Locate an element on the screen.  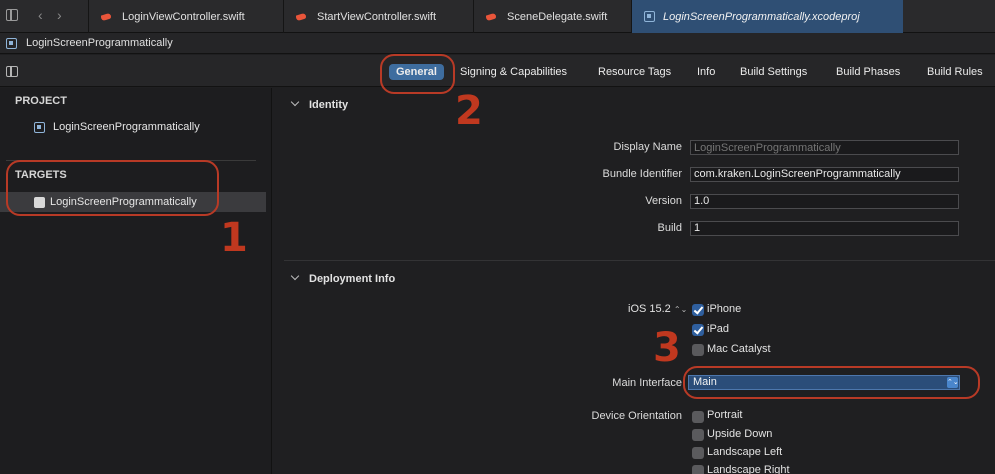
bundle-identifier-label: Bundle Identifier is located at coordinates (642, 174).